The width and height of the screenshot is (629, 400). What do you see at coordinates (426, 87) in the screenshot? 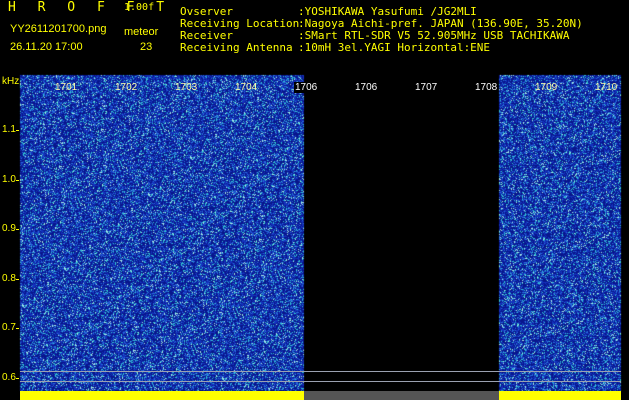
I see `x-tick-label: 1707` at bounding box center [426, 87].